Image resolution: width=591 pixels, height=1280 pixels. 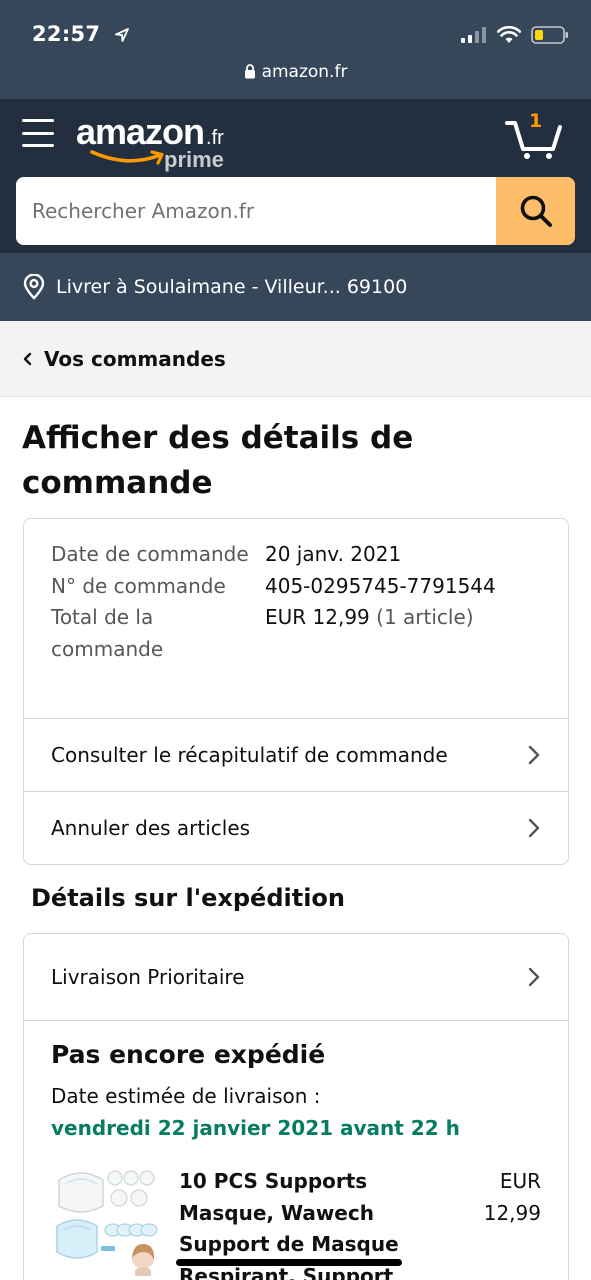 I want to click on order-number-value: 405-0295745-7791544, so click(x=380, y=585).